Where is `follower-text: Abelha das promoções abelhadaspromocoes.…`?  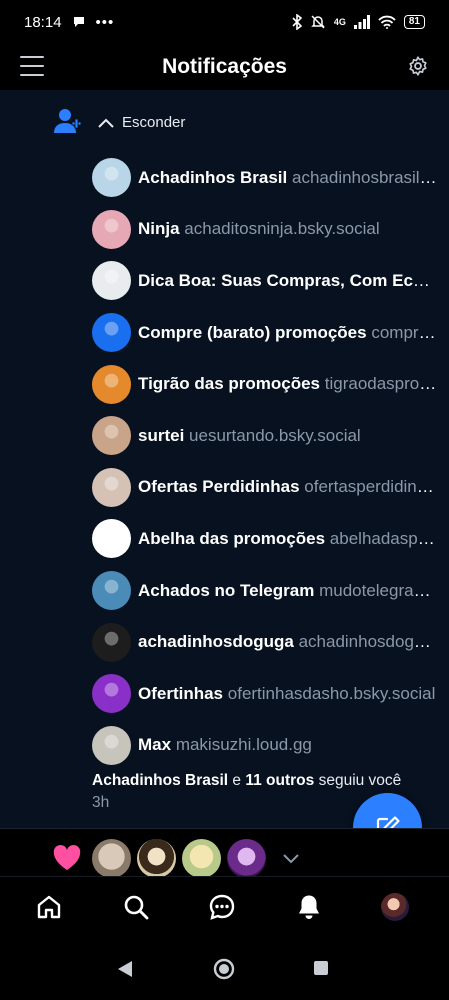 follower-text: Abelha das promoções abelhadaspromocoes.… is located at coordinates (287, 539).